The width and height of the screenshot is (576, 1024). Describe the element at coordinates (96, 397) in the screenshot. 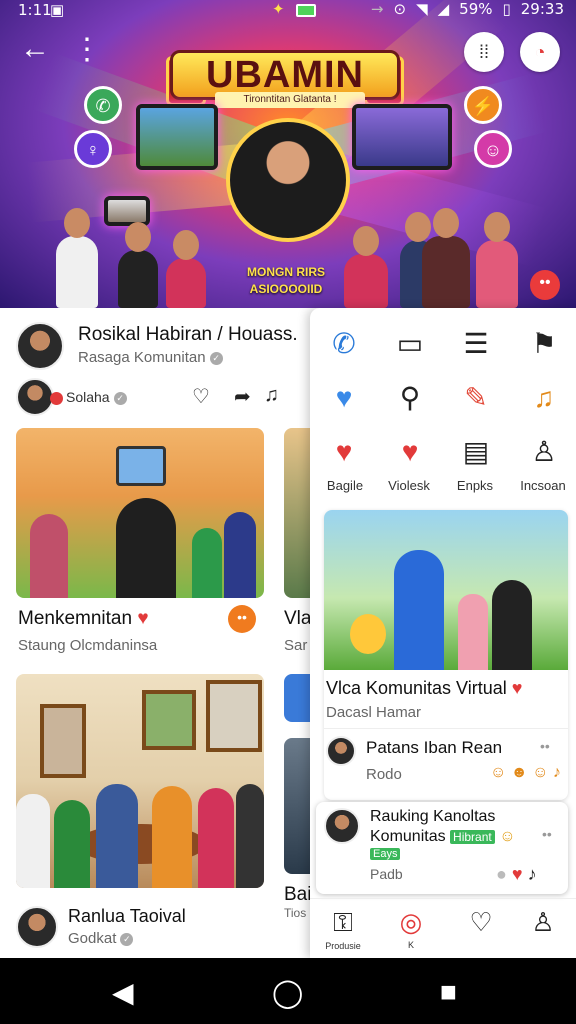

I see `author-name: Solaha ✓` at that location.